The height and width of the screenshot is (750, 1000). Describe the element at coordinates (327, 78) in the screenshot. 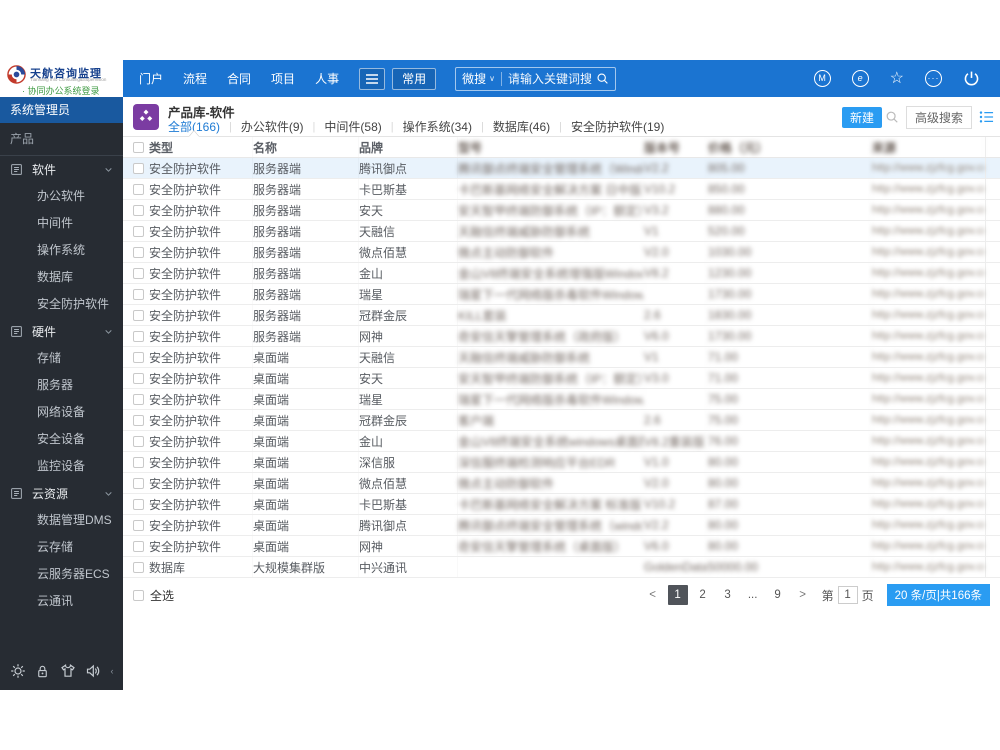

I see `nav-item-4: 人事` at that location.